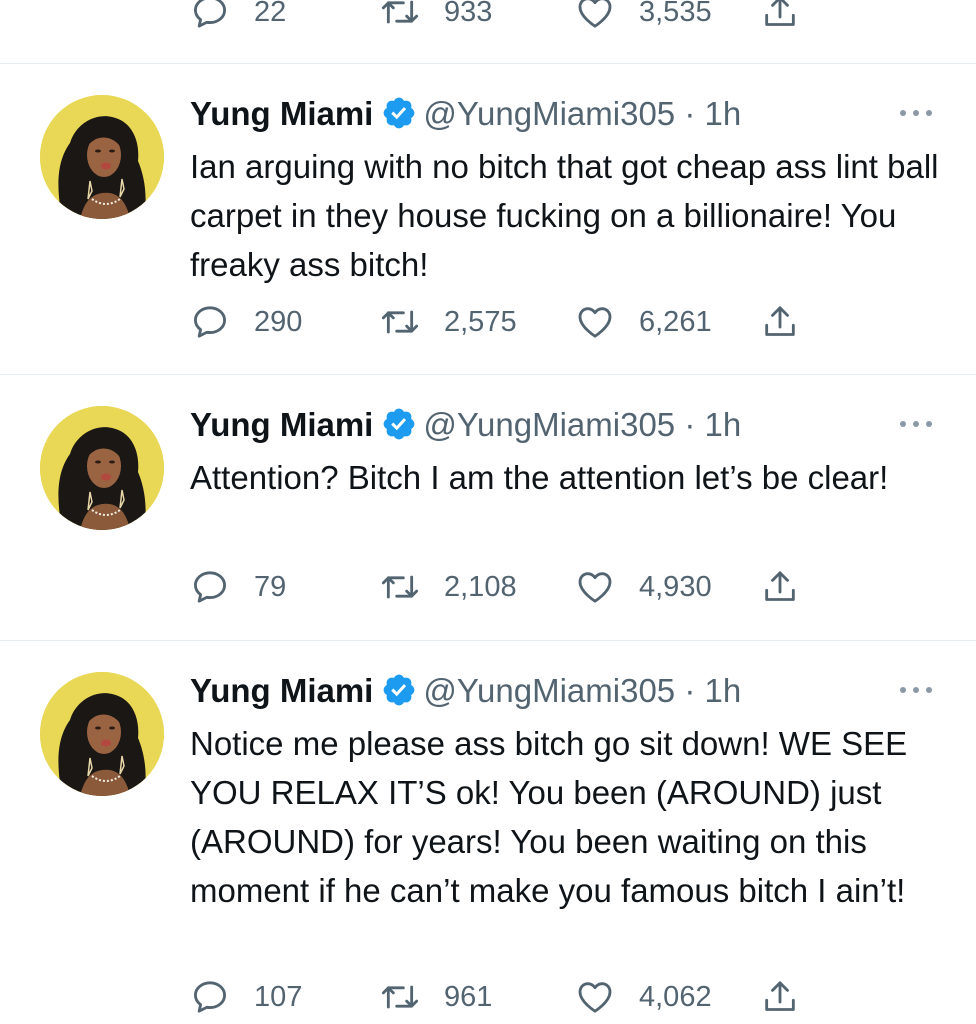 The height and width of the screenshot is (1024, 976). What do you see at coordinates (278, 997) in the screenshot?
I see `reply-count: 107` at bounding box center [278, 997].